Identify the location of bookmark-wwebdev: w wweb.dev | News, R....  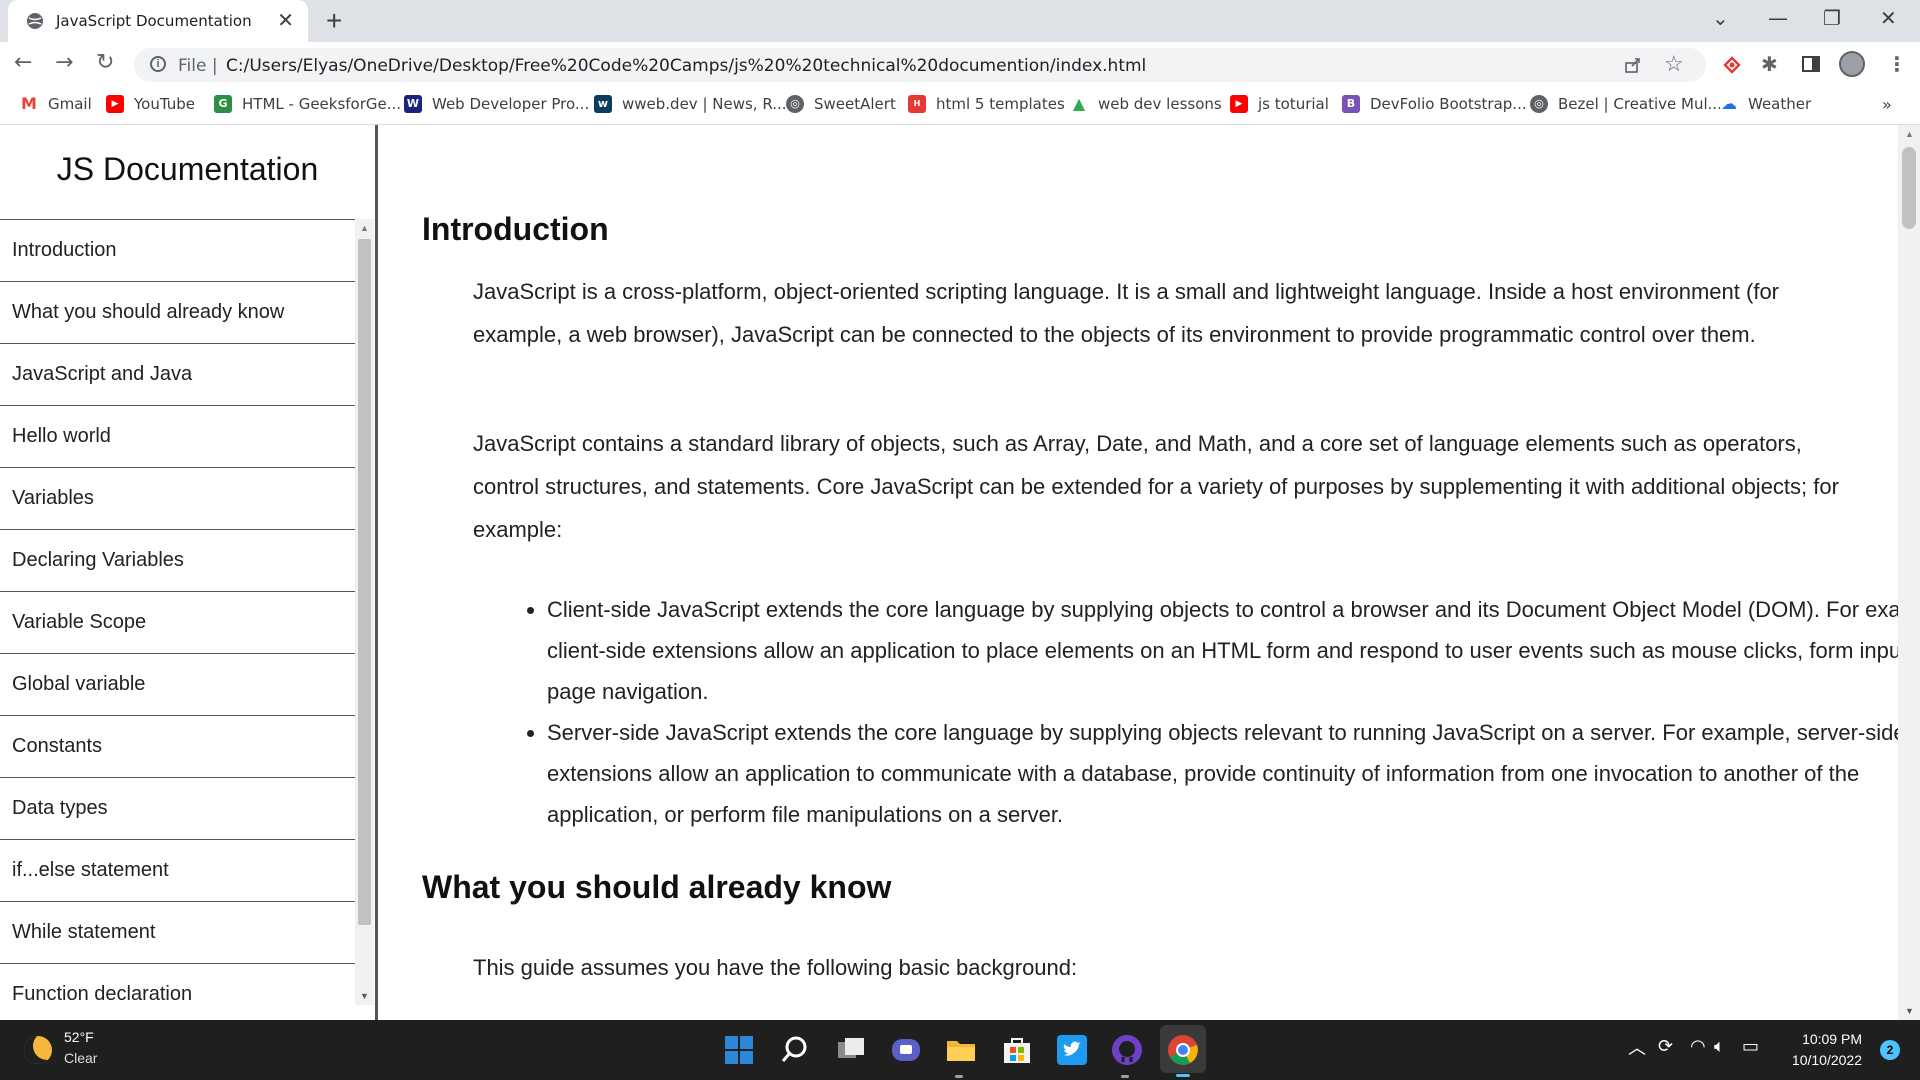
(690, 104).